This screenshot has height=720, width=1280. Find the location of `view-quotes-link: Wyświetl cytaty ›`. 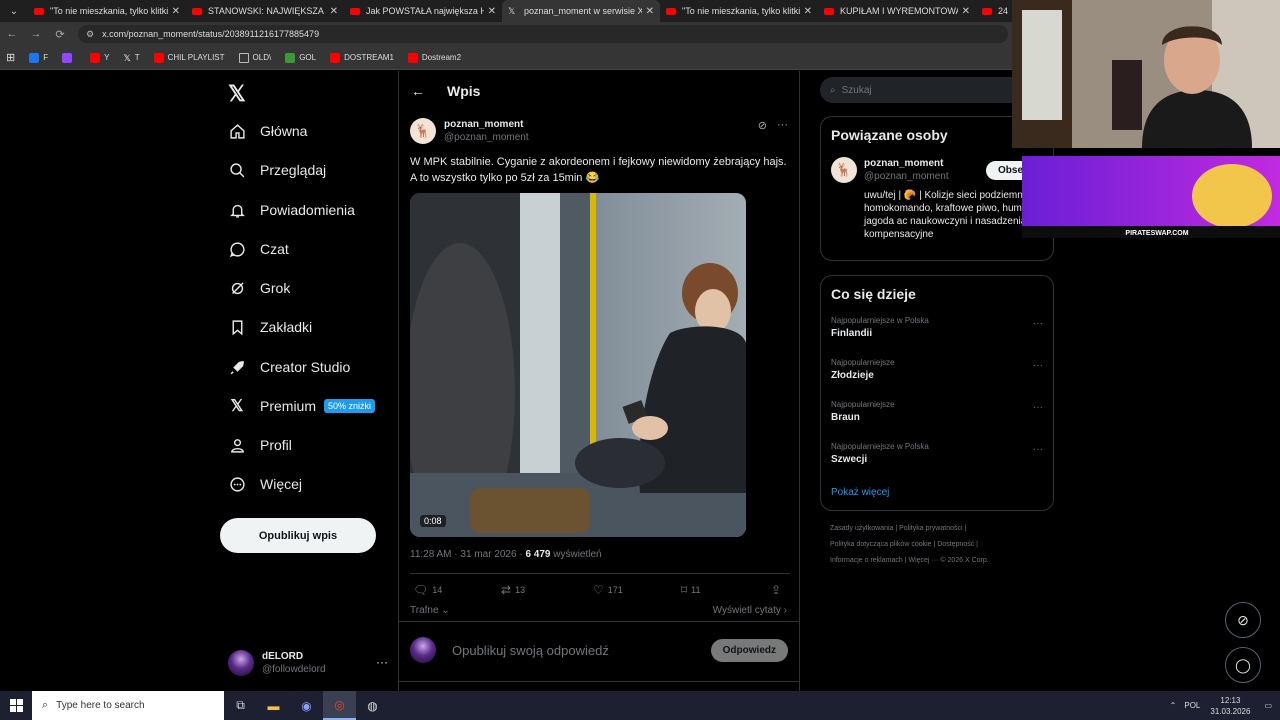

view-quotes-link: Wyświetl cytaty › is located at coordinates (750, 610).